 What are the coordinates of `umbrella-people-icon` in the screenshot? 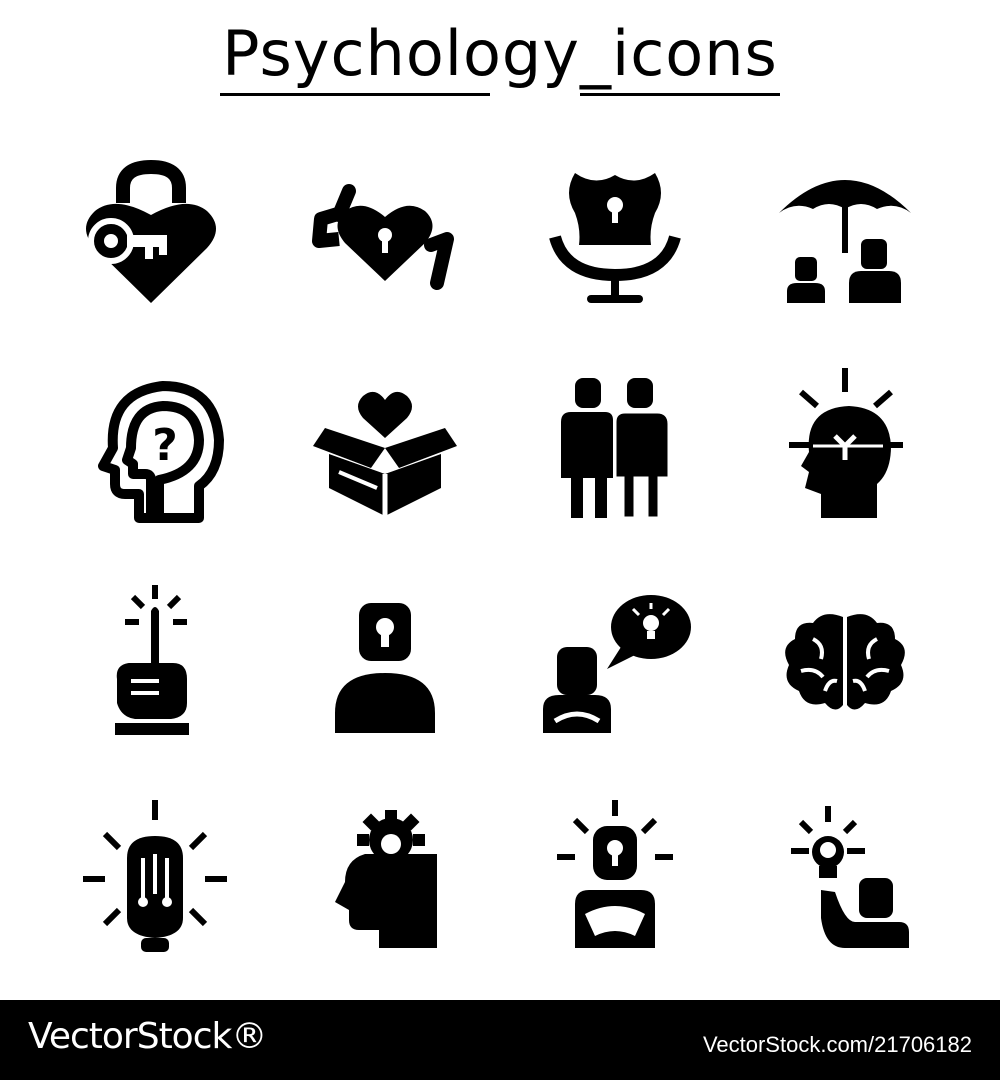 It's located at (845, 241).